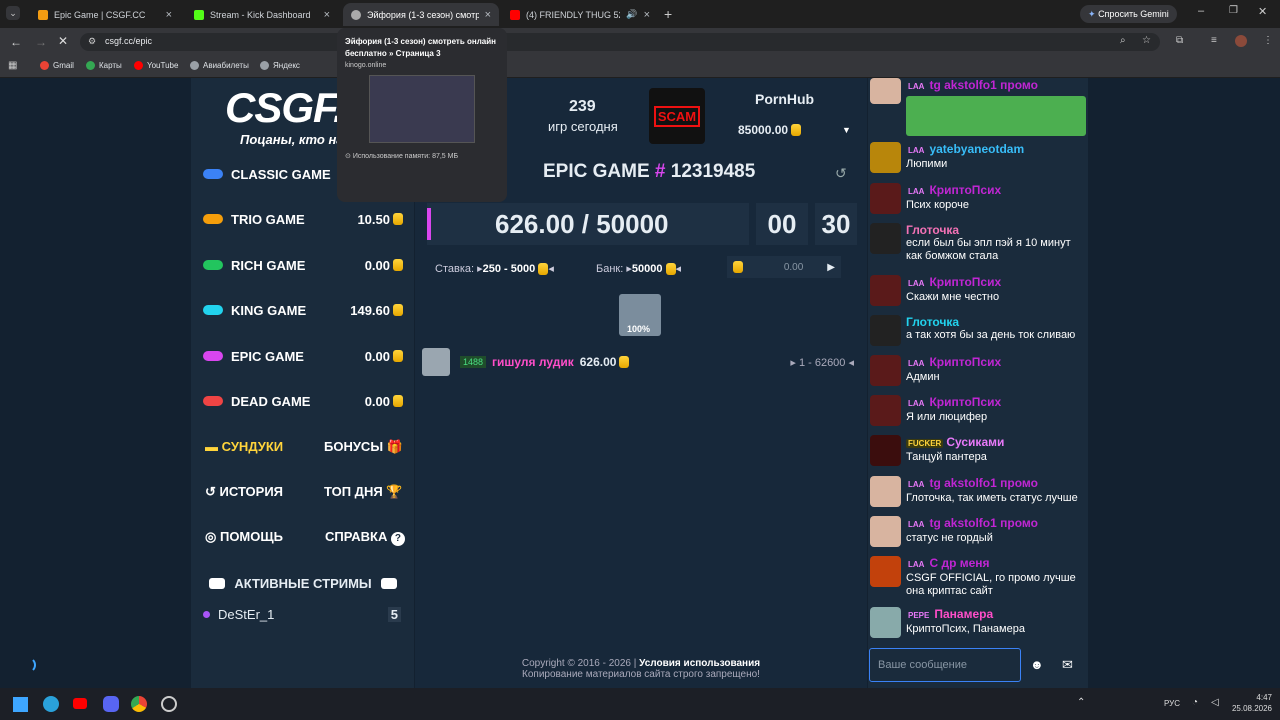  I want to click on menu-label: KING GAME, so click(269, 310).